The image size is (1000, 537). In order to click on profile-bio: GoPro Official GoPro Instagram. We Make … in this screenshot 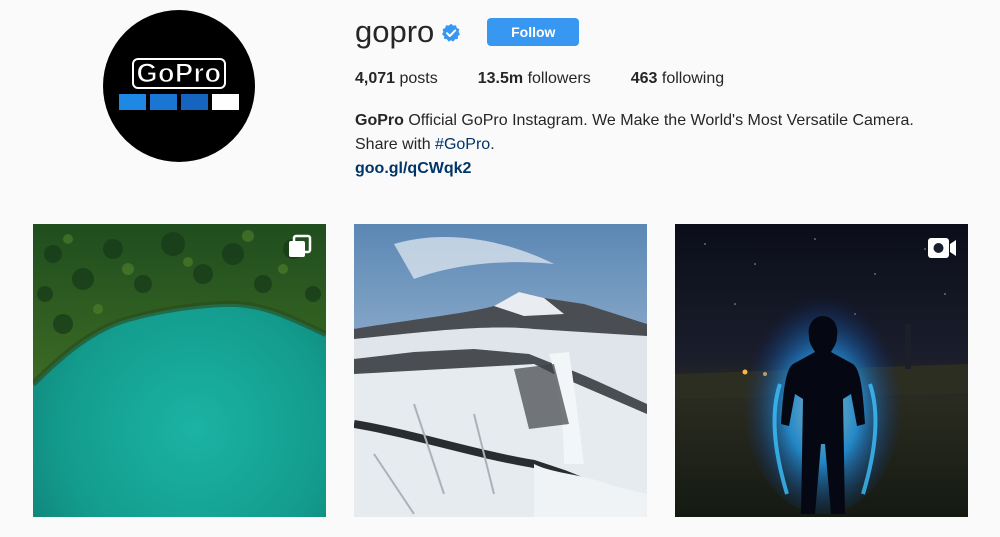, I will do `click(655, 145)`.